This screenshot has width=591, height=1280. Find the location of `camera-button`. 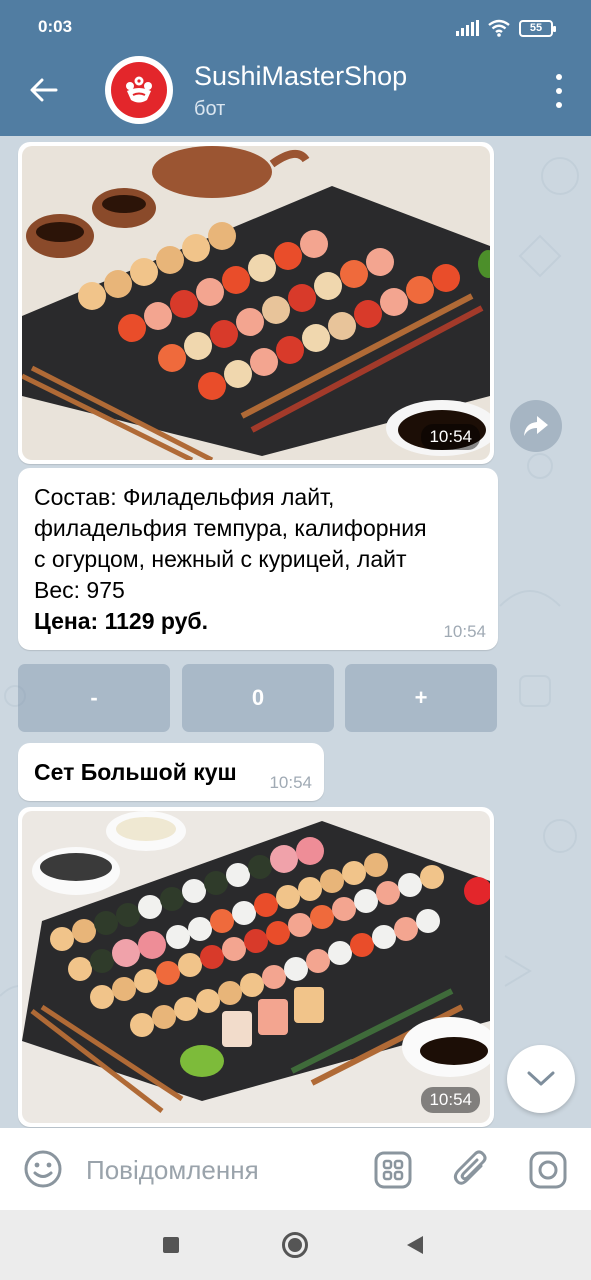

camera-button is located at coordinates (548, 1170).